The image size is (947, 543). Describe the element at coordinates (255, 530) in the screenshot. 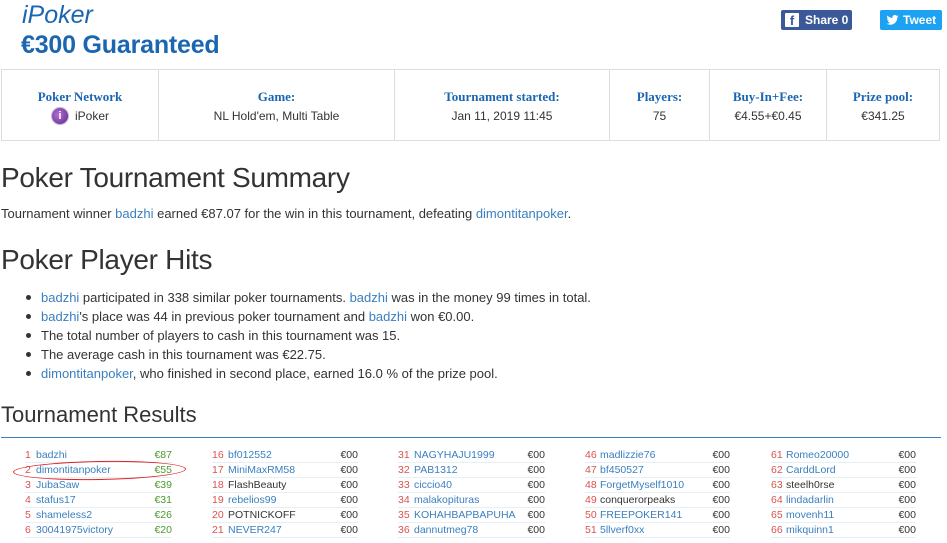

I see `result-player-link: NEVER247` at that location.